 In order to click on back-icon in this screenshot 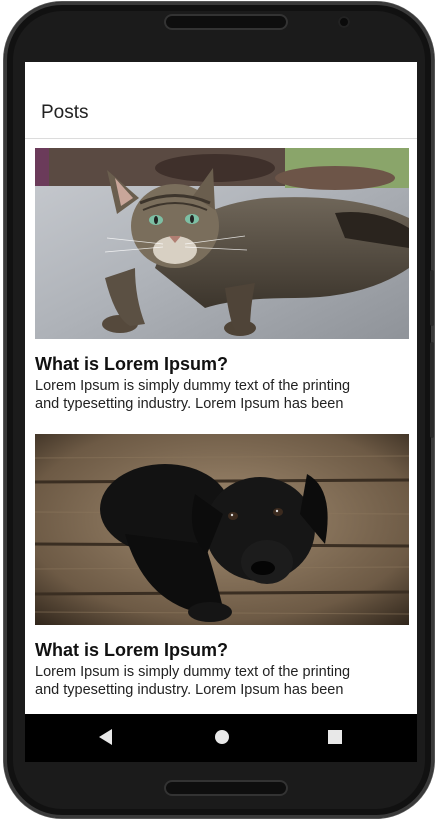, I will do `click(105, 737)`.